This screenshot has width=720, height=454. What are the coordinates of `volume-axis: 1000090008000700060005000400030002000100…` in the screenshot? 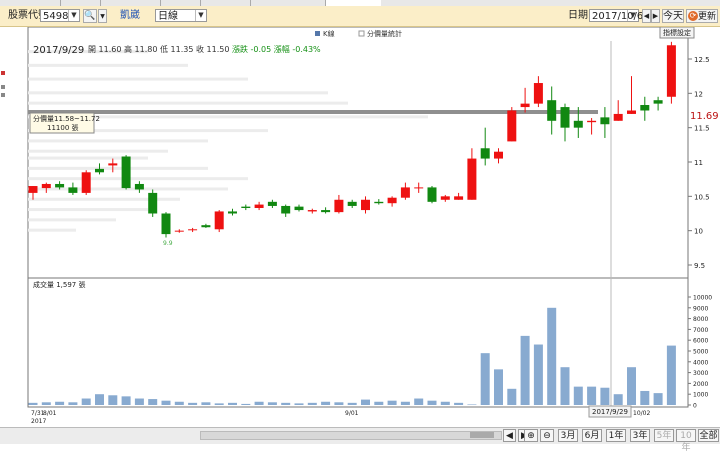 It's located at (700, 352).